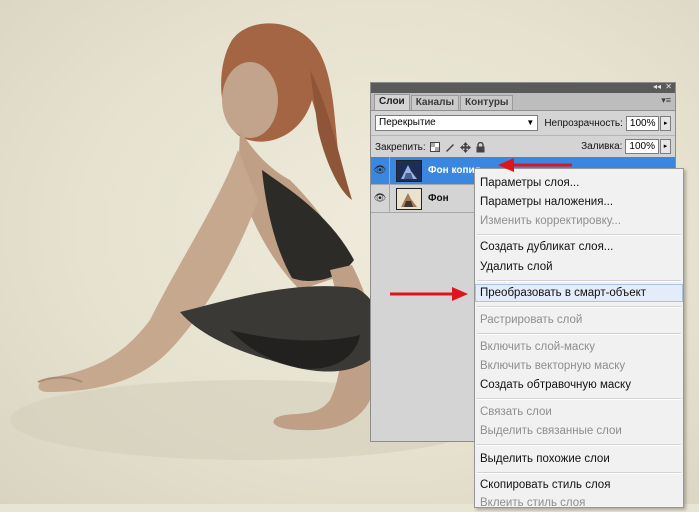 The image size is (699, 512). Describe the element at coordinates (583, 123) in the screenshot. I see `opacity-label: Непрозрачность:` at that location.